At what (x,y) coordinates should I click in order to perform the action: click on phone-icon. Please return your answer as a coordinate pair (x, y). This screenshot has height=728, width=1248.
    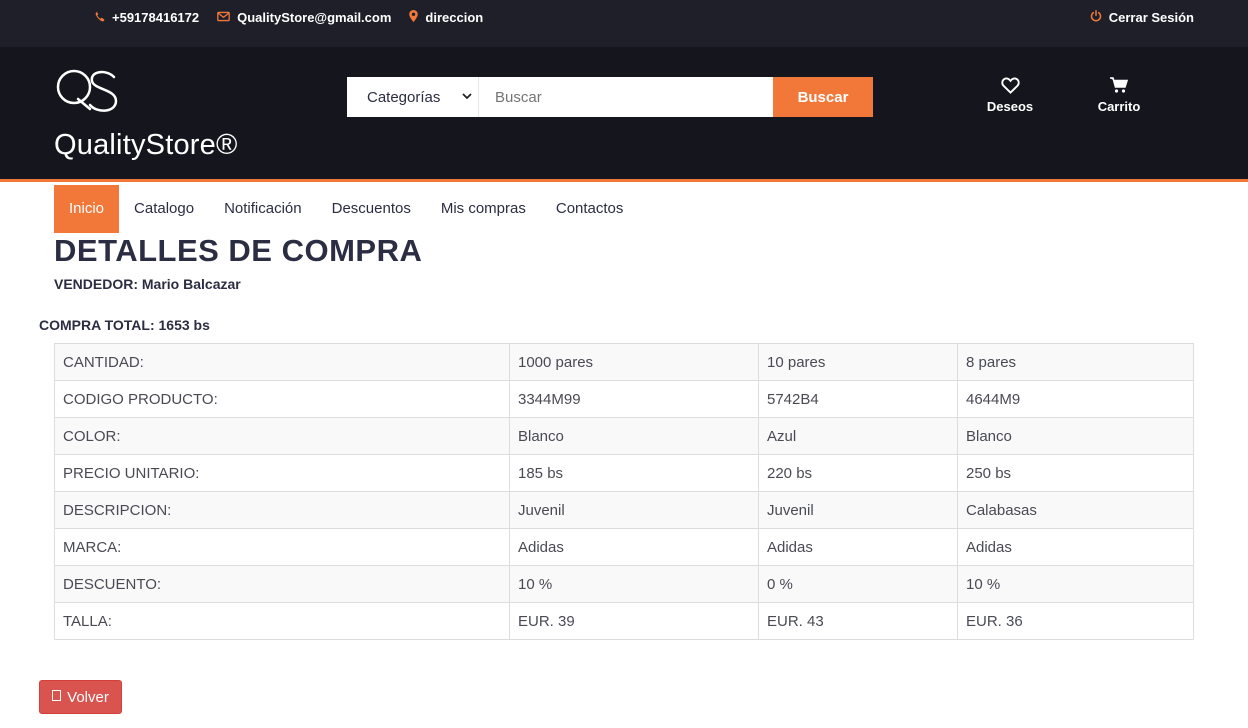
    Looking at the image, I should click on (99, 18).